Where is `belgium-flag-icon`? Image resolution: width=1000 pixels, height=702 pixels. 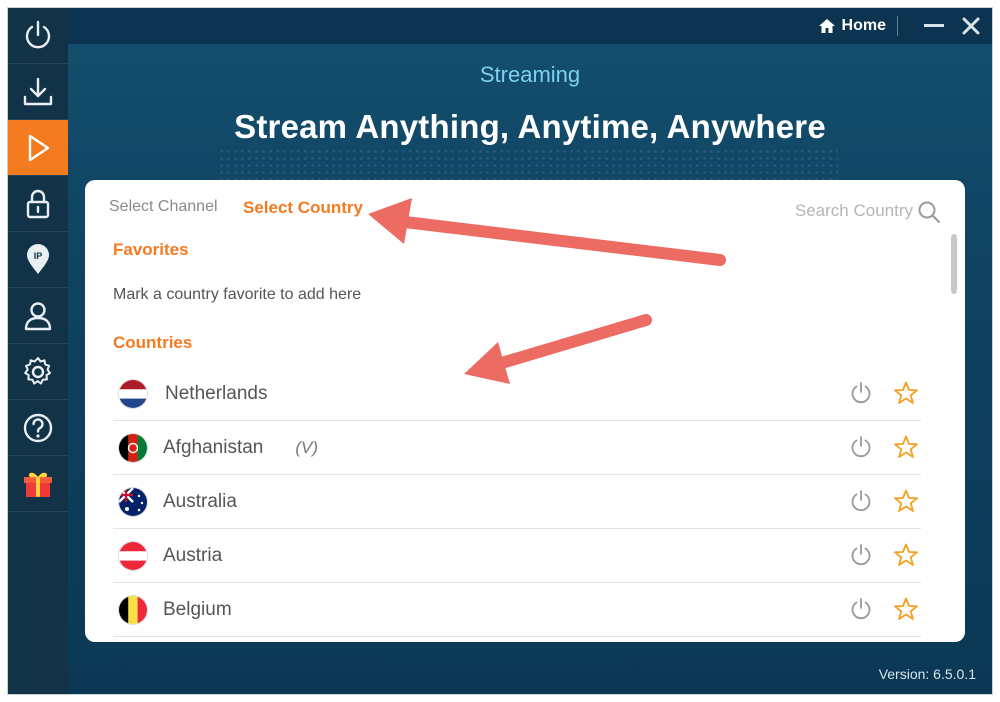 belgium-flag-icon is located at coordinates (133, 609).